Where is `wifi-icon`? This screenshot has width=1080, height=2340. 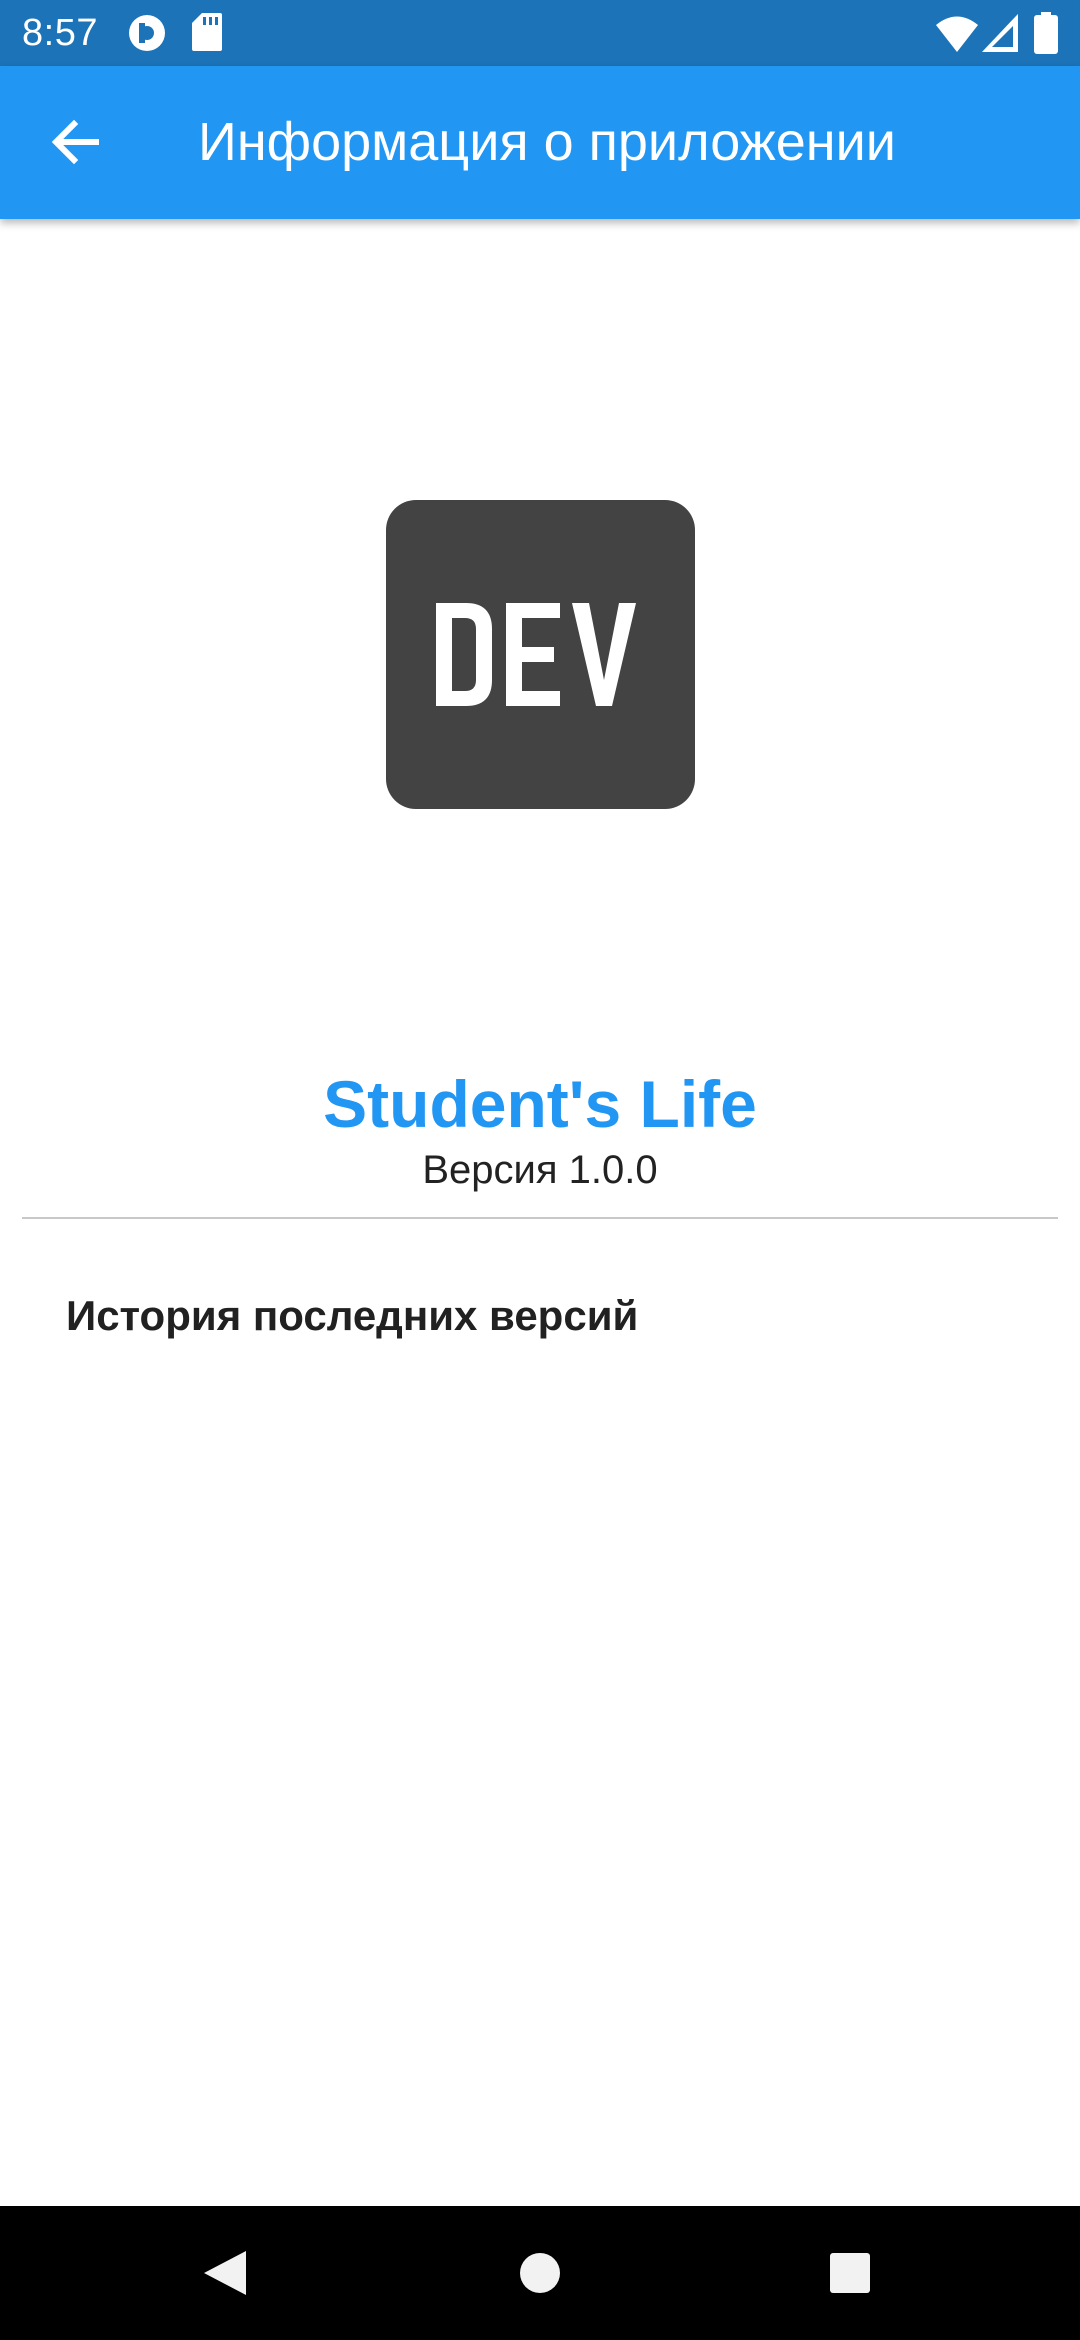 wifi-icon is located at coordinates (957, 35).